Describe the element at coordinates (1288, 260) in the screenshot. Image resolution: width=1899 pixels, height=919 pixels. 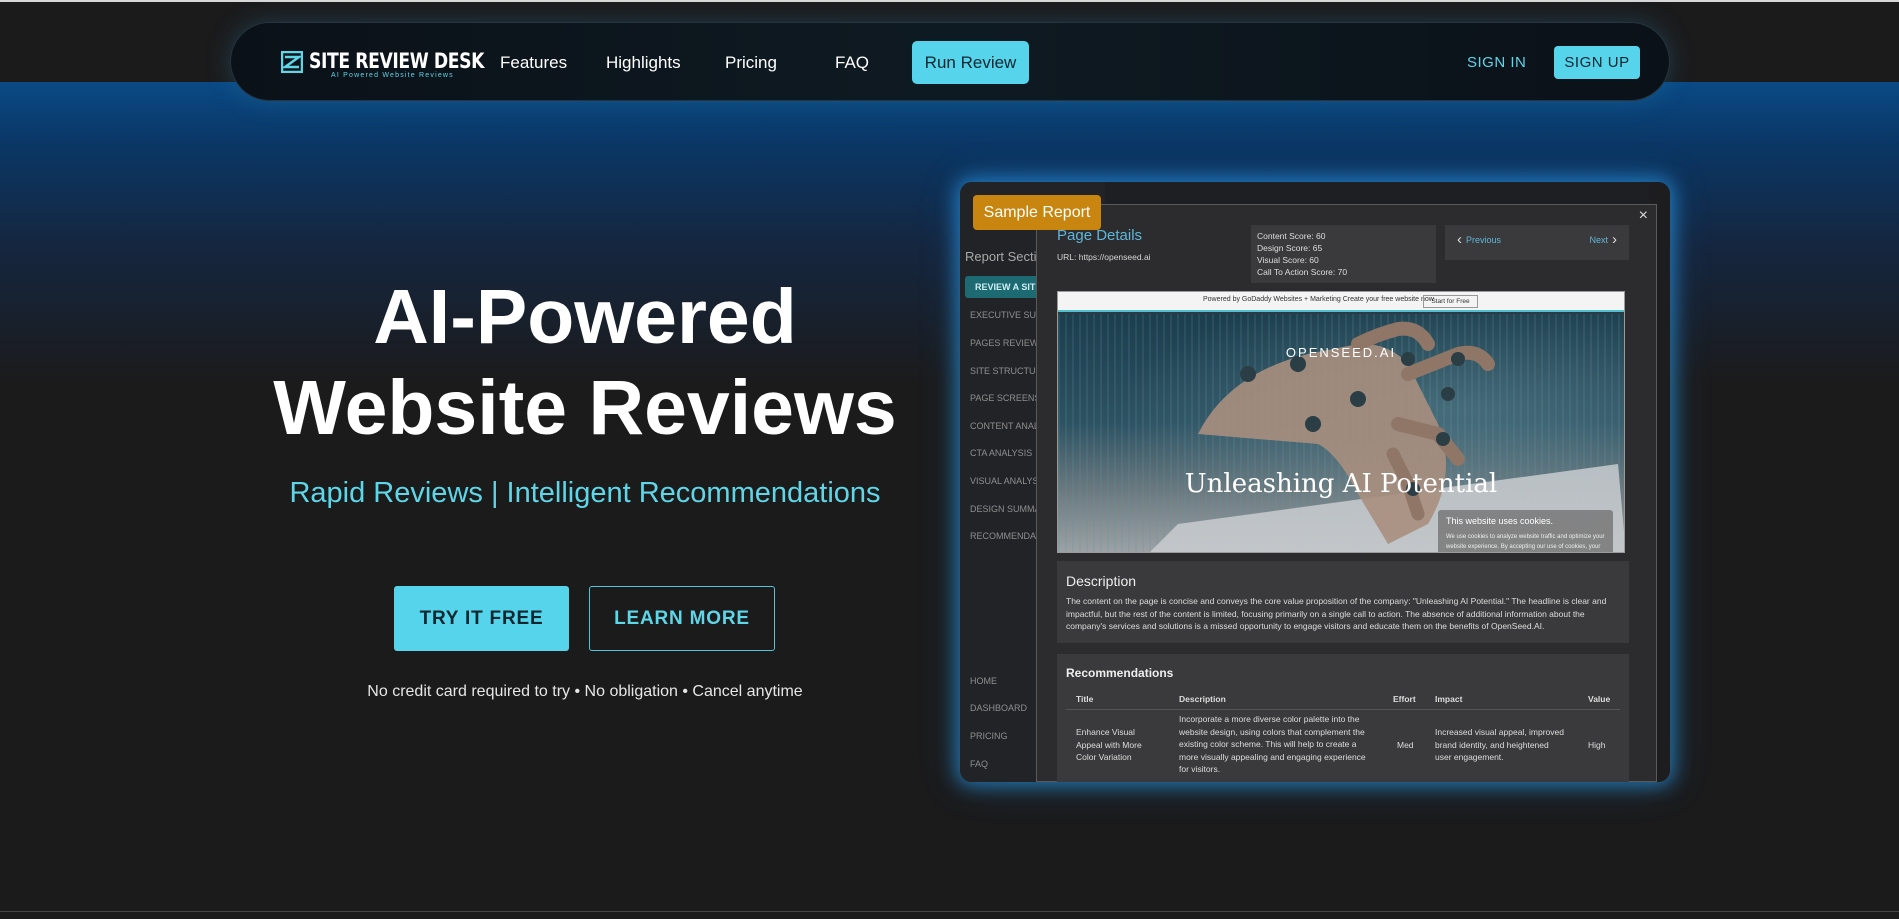
I see `visual-score: Visual Score: 60` at that location.